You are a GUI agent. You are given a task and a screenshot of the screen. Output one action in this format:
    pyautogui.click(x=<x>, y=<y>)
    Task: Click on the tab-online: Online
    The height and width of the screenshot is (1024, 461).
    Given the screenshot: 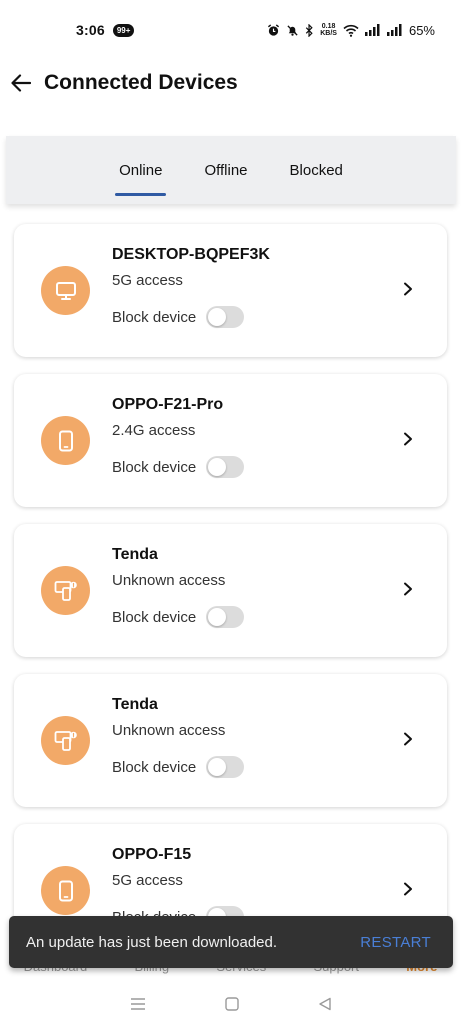 What is the action you would take?
    pyautogui.click(x=140, y=170)
    